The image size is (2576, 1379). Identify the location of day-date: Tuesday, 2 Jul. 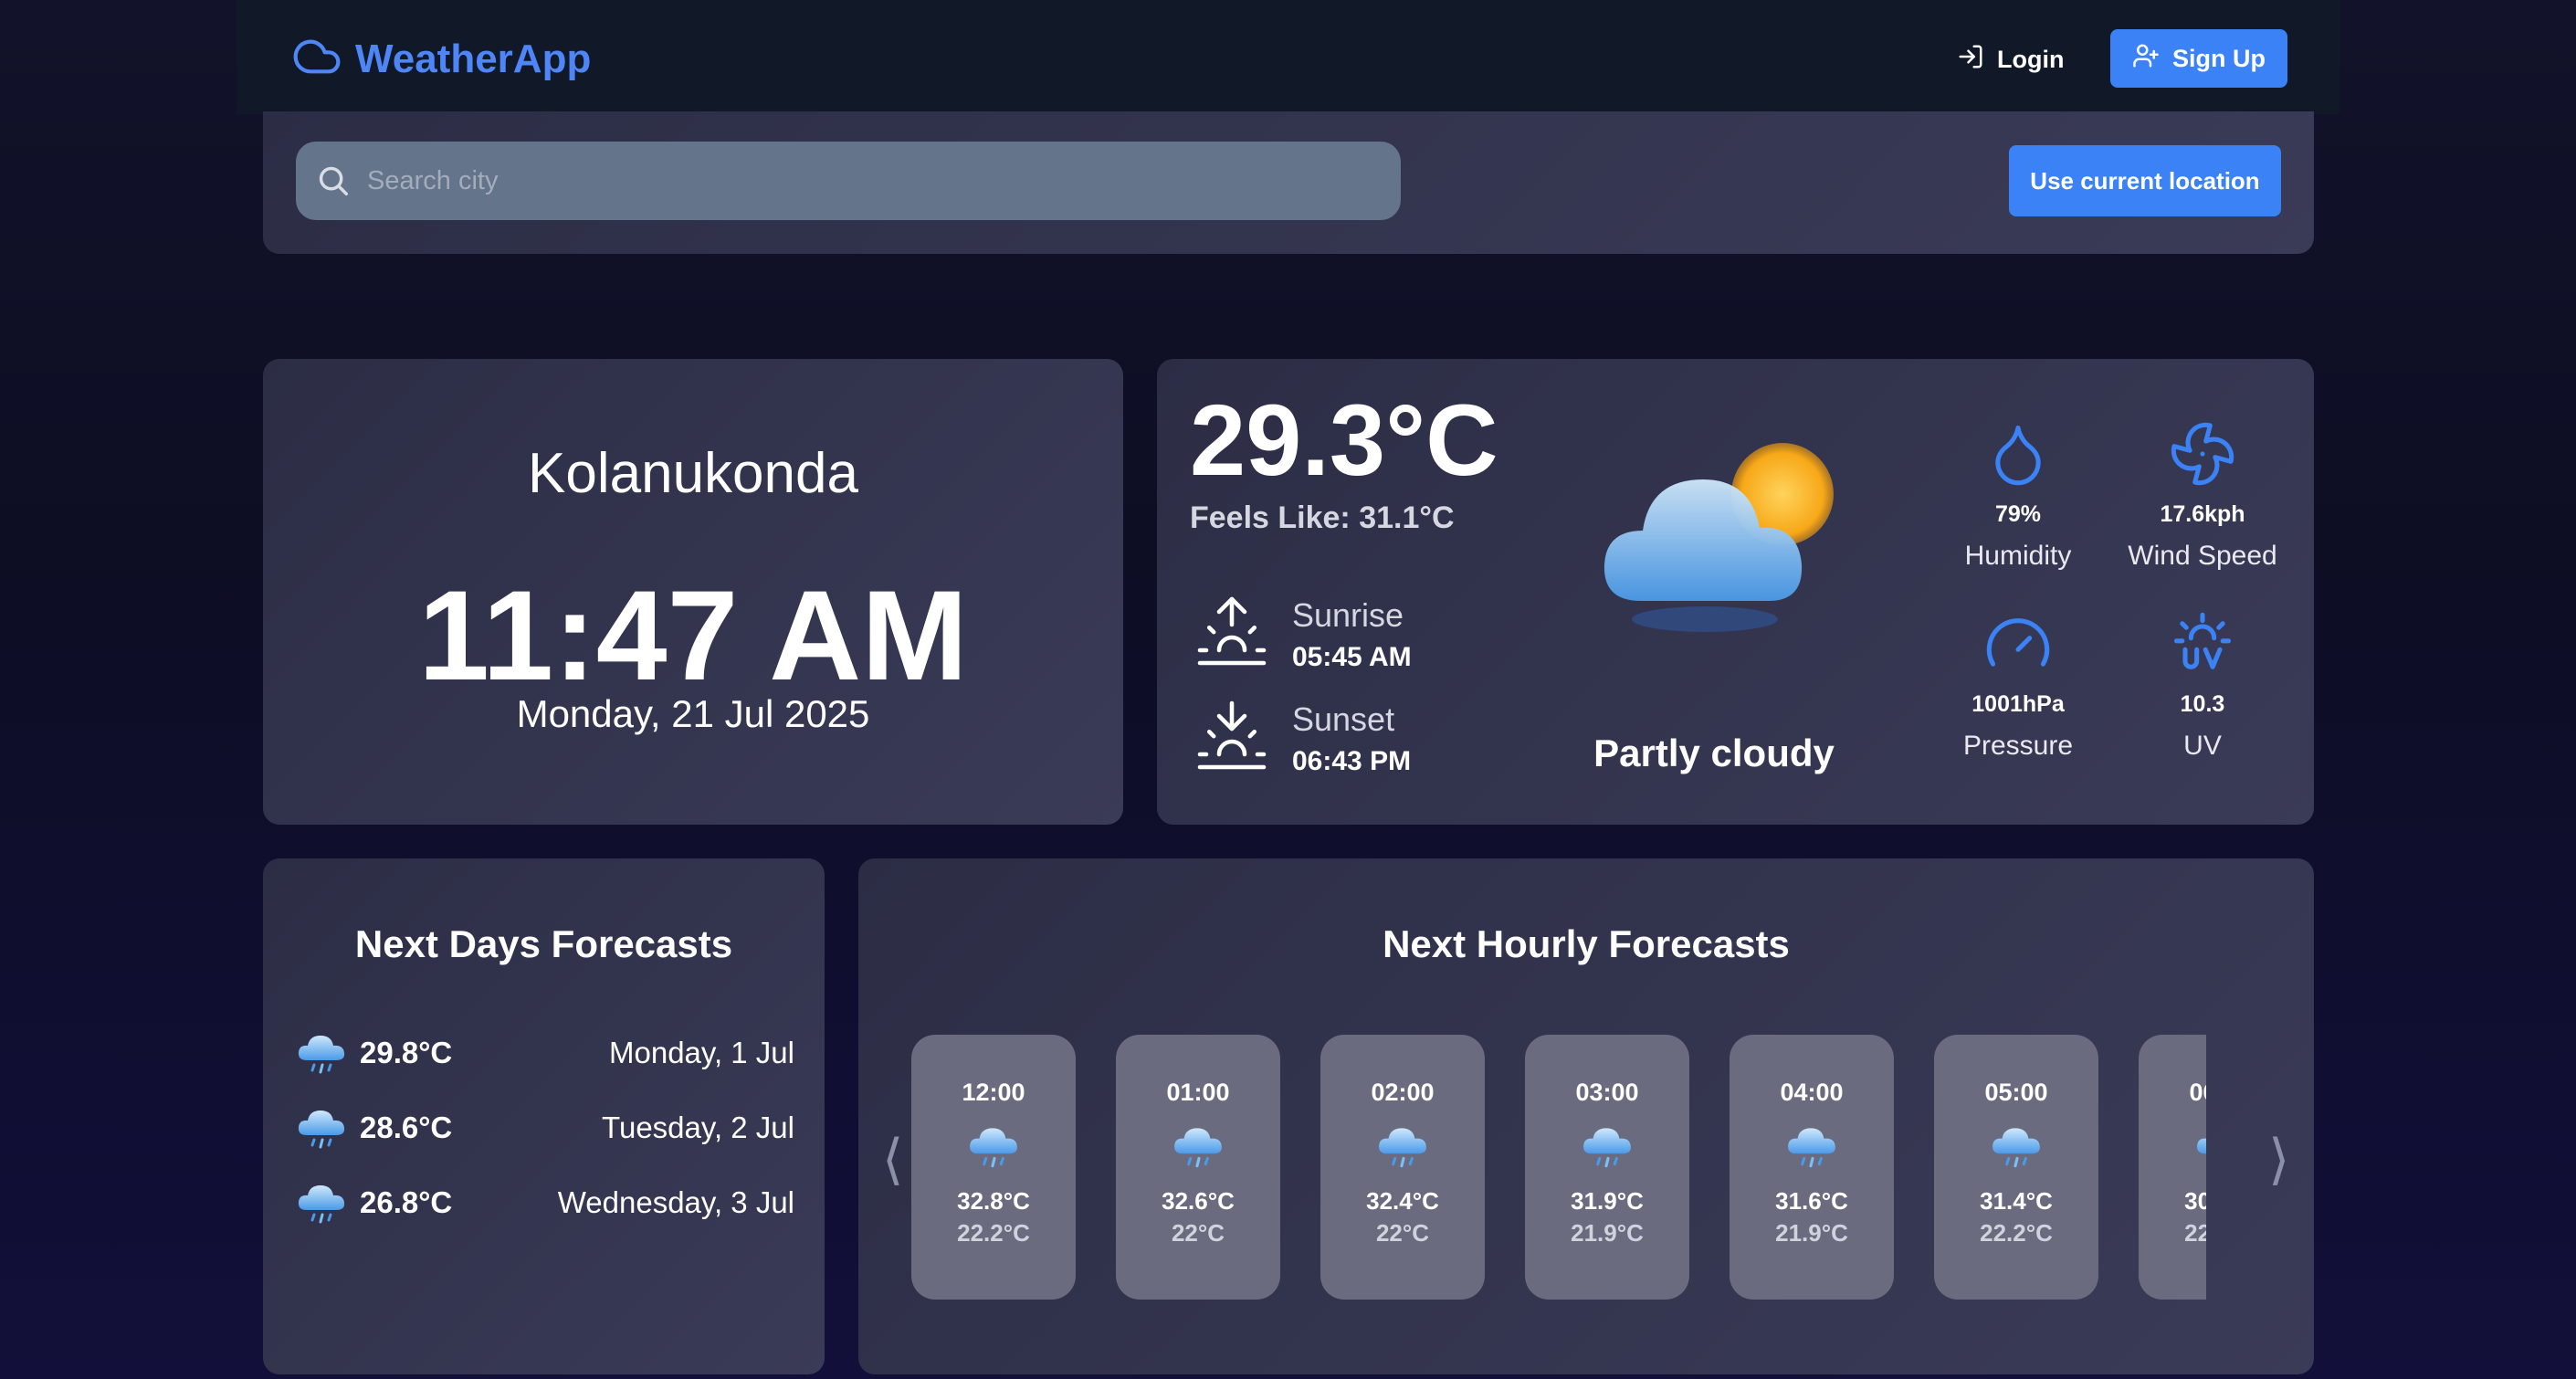
(698, 1127).